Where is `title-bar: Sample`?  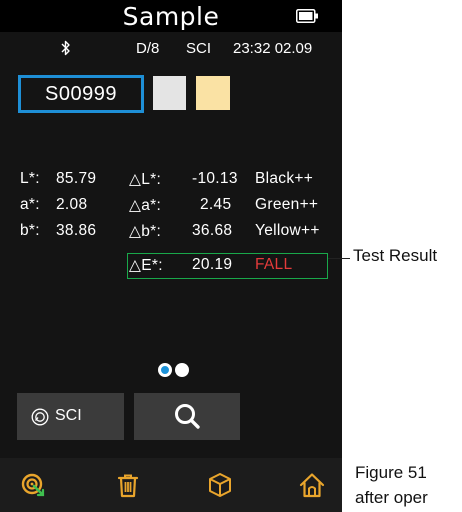 title-bar: Sample is located at coordinates (171, 16).